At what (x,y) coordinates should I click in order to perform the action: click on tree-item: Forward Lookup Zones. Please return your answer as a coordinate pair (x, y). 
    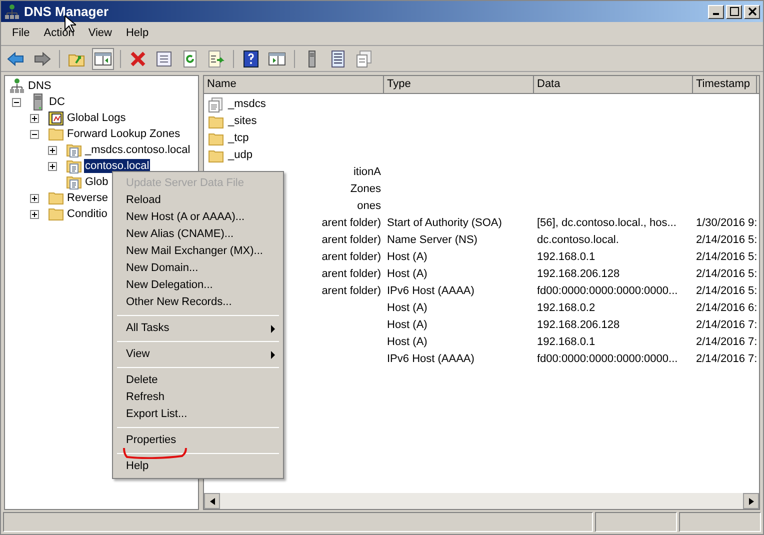
    Looking at the image, I should click on (124, 134).